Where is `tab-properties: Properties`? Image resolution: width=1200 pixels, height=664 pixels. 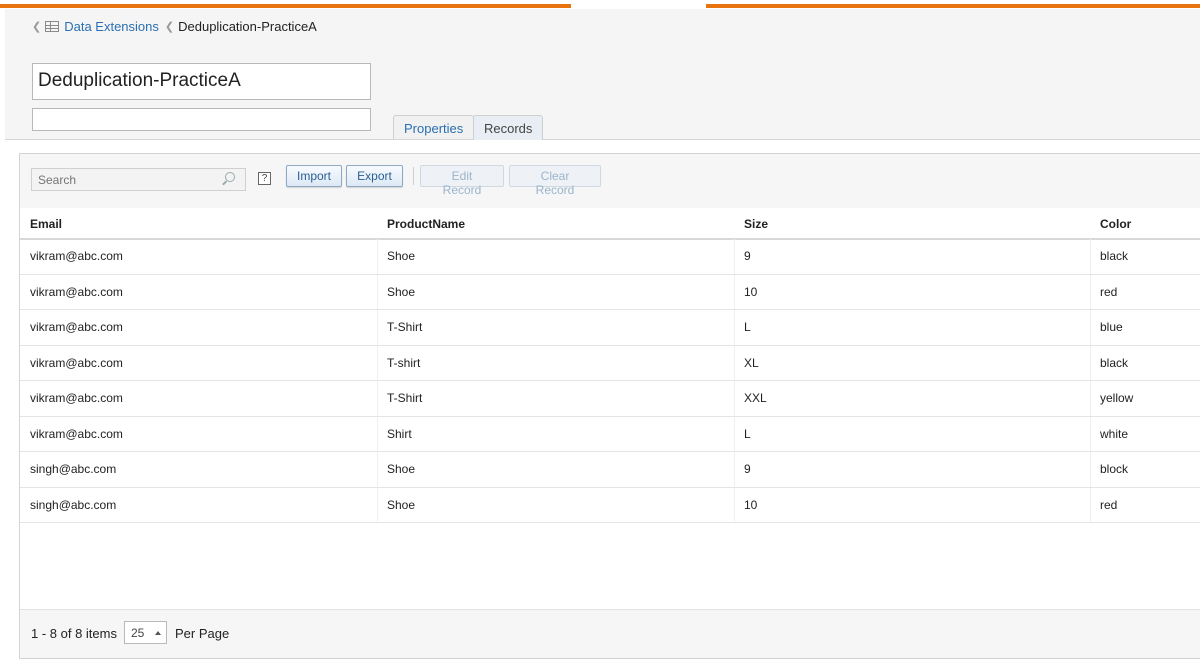 tab-properties: Properties is located at coordinates (434, 127).